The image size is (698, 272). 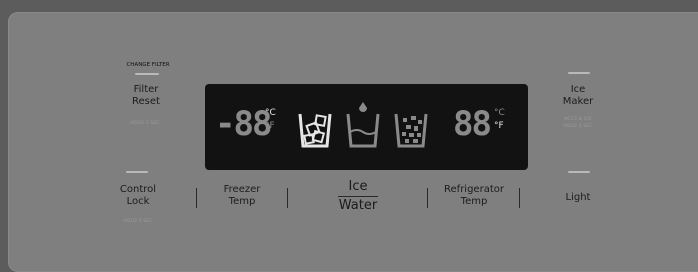 What do you see at coordinates (147, 74) in the screenshot?
I see `filter-indicator-light` at bounding box center [147, 74].